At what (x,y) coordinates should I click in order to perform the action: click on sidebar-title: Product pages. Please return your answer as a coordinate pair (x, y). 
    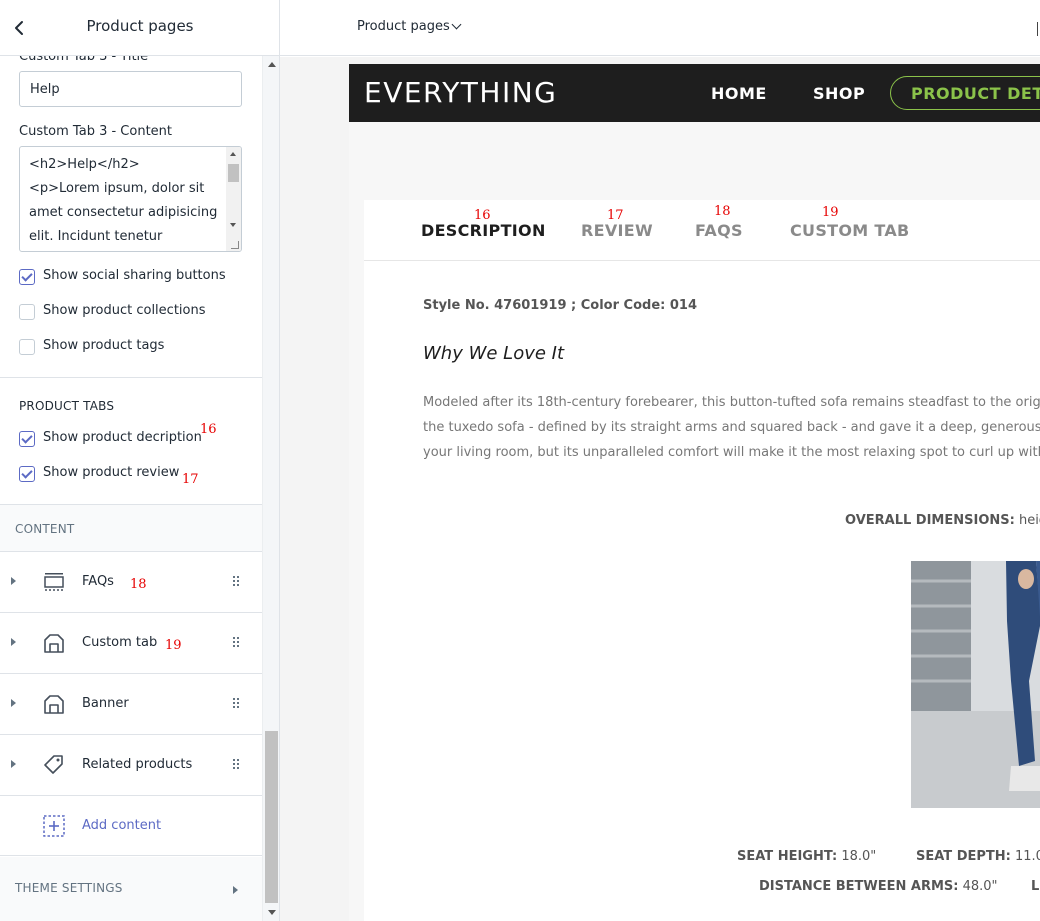
    Looking at the image, I should click on (140, 26).